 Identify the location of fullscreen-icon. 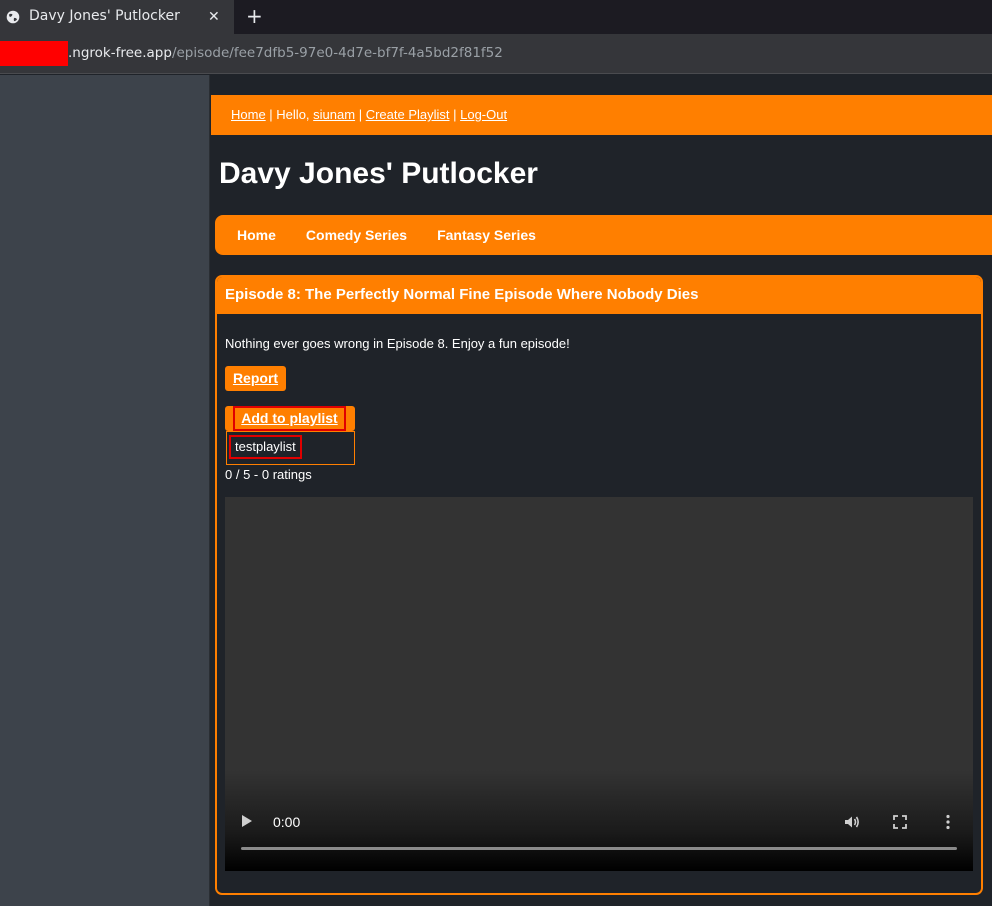
(900, 822).